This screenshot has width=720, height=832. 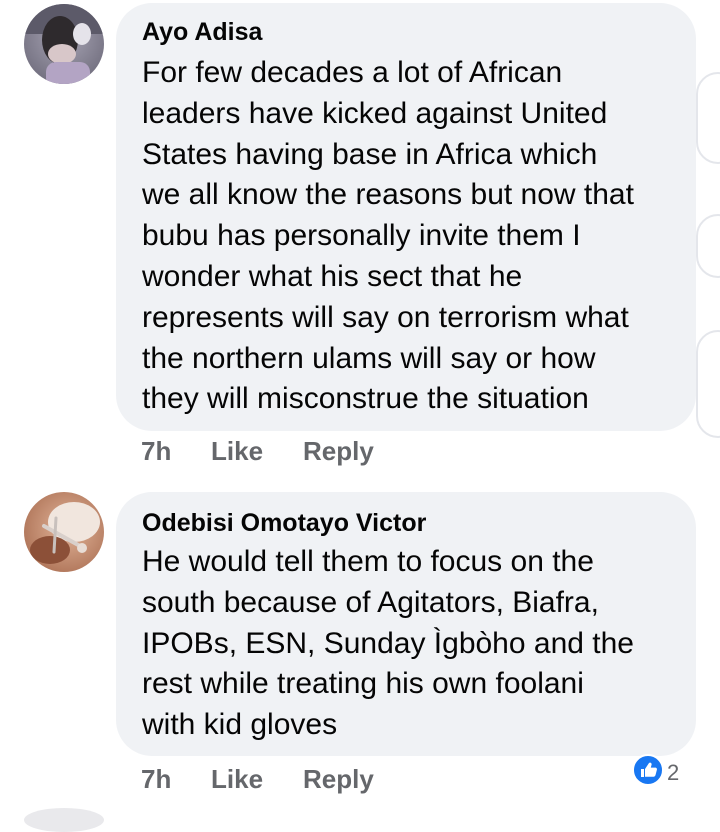 I want to click on next-comment-avatar, so click(x=64, y=820).